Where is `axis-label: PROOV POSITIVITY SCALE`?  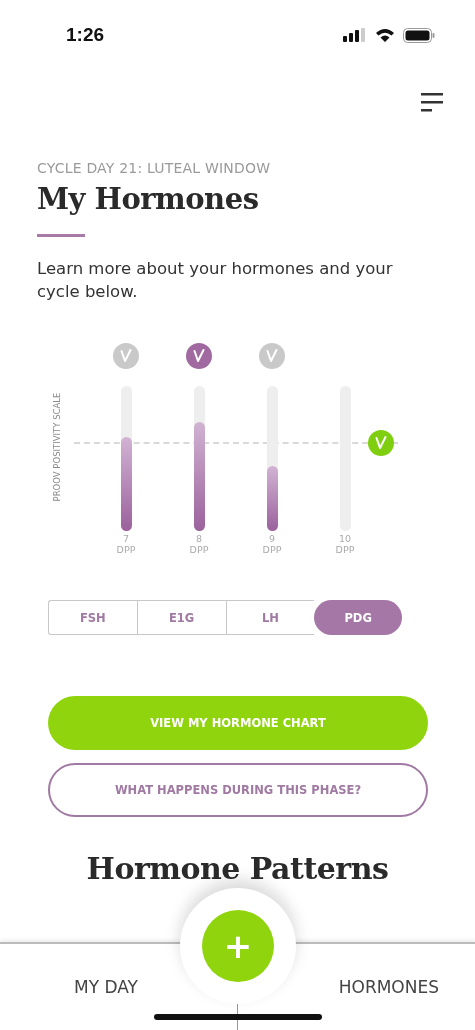 axis-label: PROOV POSITIVITY SCALE is located at coordinates (57, 447).